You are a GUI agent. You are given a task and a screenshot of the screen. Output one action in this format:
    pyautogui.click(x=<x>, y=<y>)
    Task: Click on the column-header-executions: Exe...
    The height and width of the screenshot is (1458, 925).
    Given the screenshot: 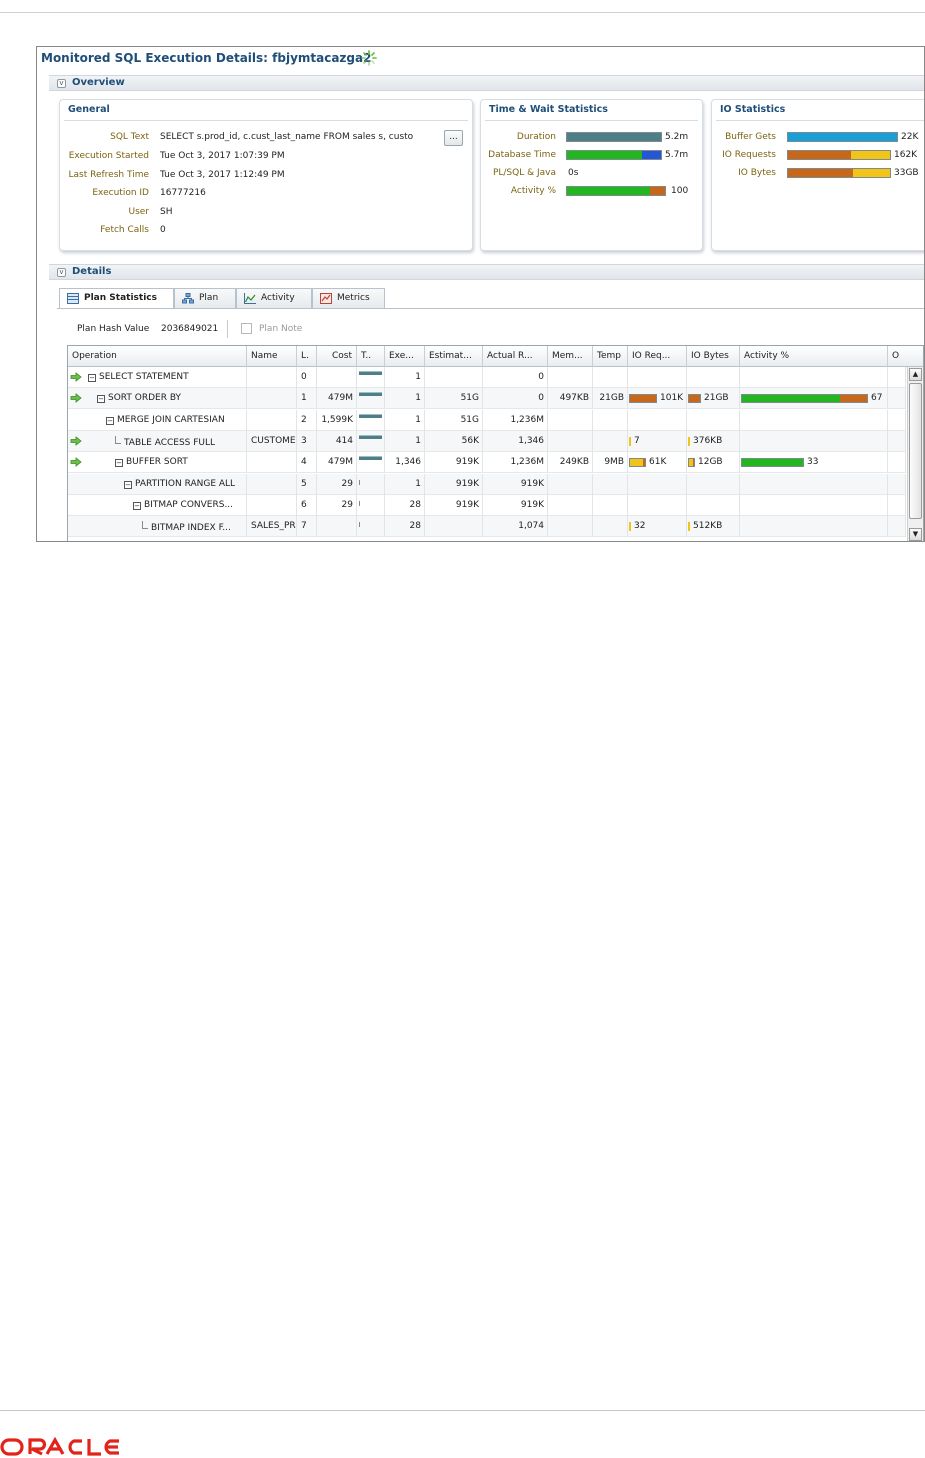 What is the action you would take?
    pyautogui.click(x=405, y=356)
    